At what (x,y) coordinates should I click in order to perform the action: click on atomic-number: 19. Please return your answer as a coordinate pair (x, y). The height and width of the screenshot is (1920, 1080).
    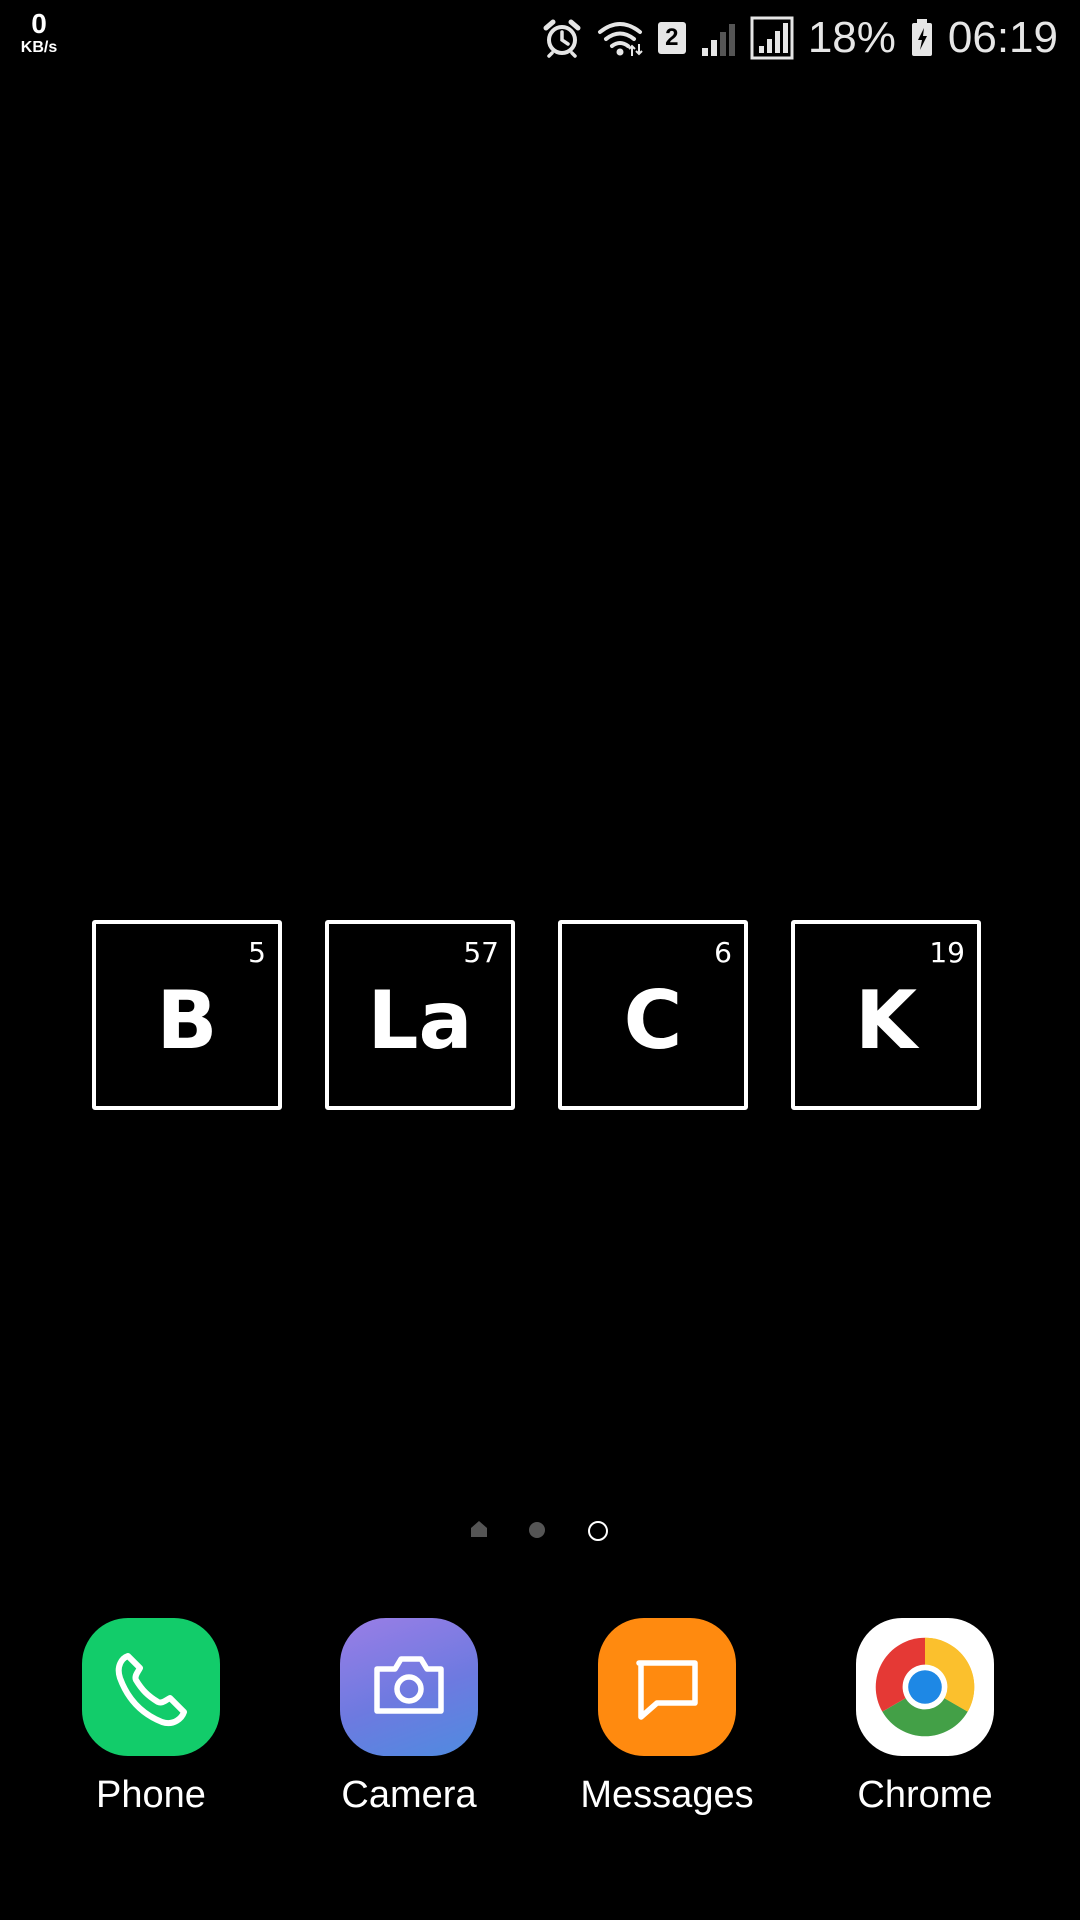
    Looking at the image, I should click on (947, 952).